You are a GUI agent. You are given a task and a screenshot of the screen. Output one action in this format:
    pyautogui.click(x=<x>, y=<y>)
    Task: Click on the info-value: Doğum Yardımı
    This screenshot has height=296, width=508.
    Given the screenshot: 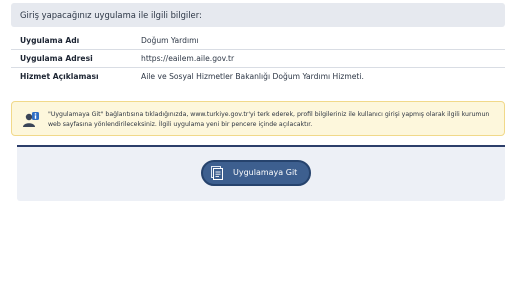 What is the action you would take?
    pyautogui.click(x=170, y=40)
    